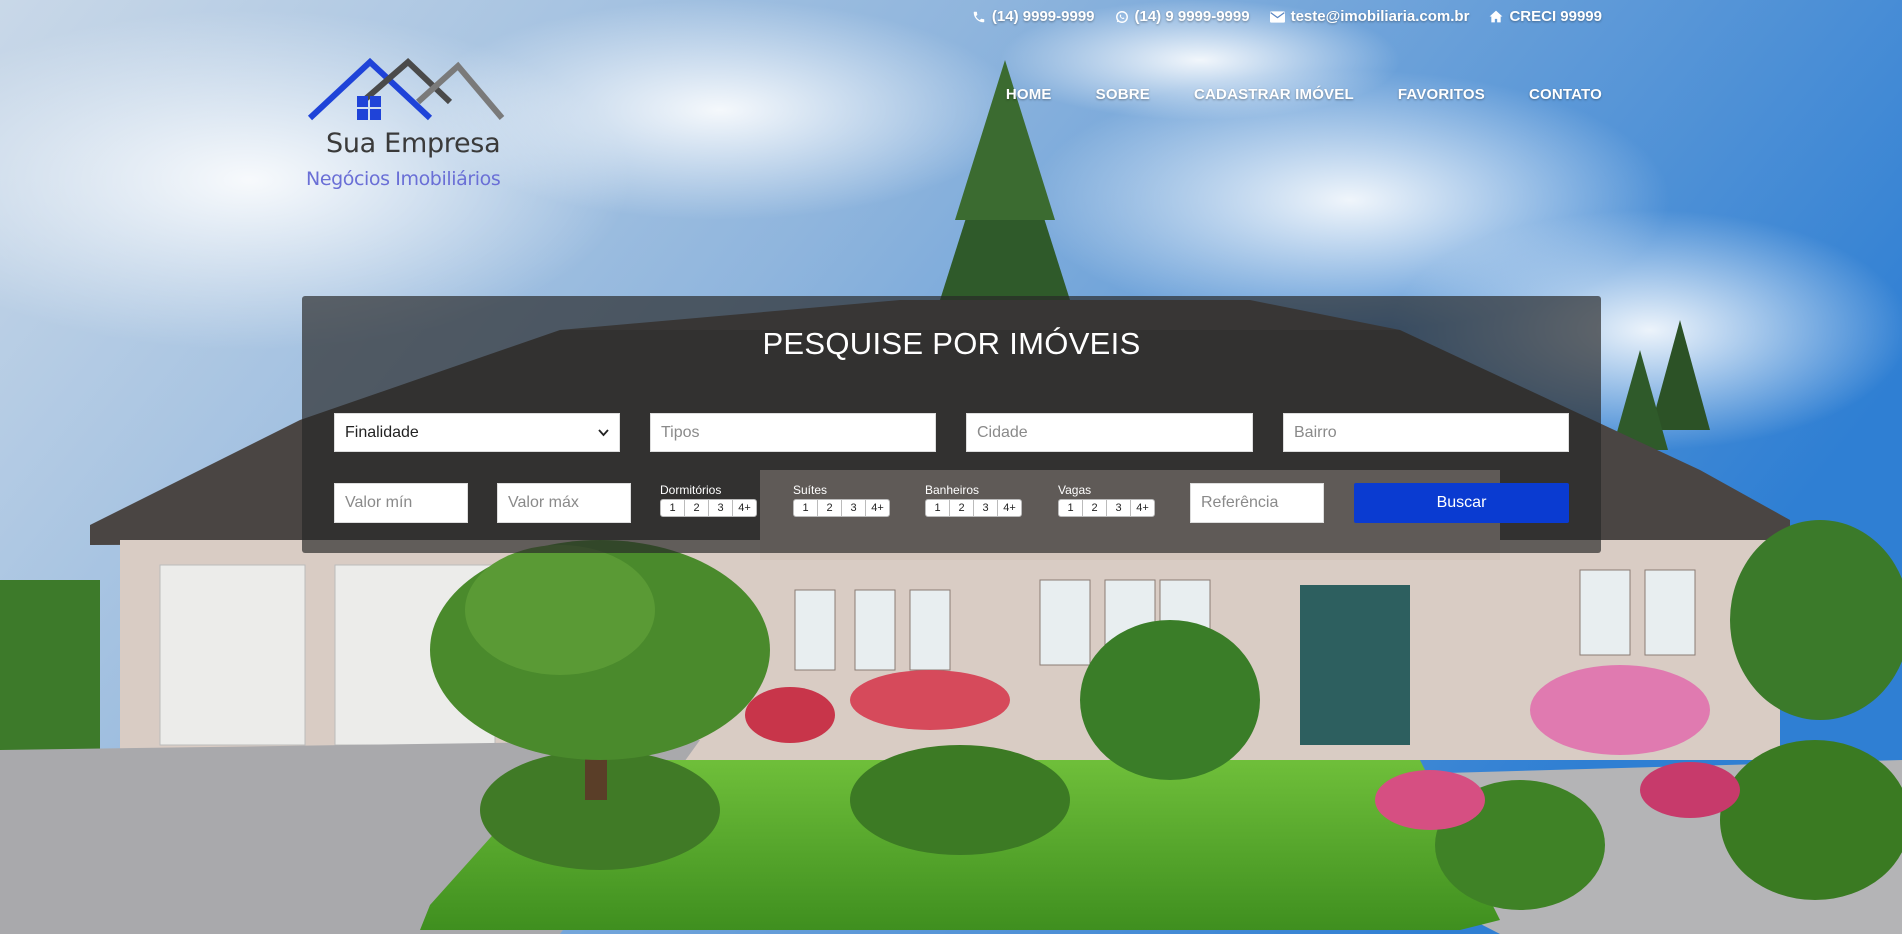 The height and width of the screenshot is (934, 1902). Describe the element at coordinates (805, 508) in the screenshot. I see `suites-option-1: 1` at that location.